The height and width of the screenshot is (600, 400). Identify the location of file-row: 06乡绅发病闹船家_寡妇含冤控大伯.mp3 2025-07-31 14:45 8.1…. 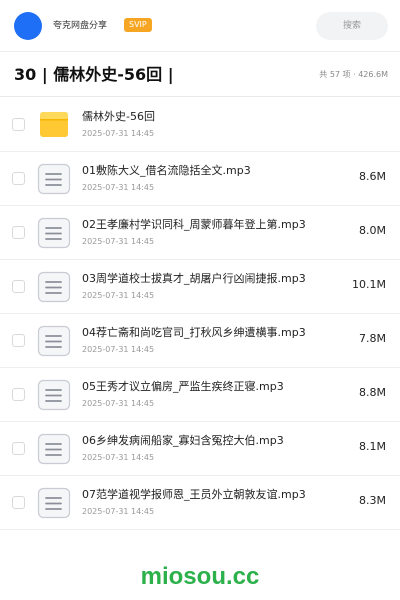
(200, 449).